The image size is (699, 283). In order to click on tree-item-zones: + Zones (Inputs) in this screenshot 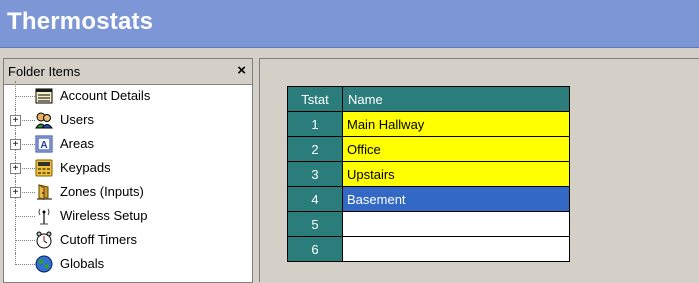, I will do `click(128, 193)`.